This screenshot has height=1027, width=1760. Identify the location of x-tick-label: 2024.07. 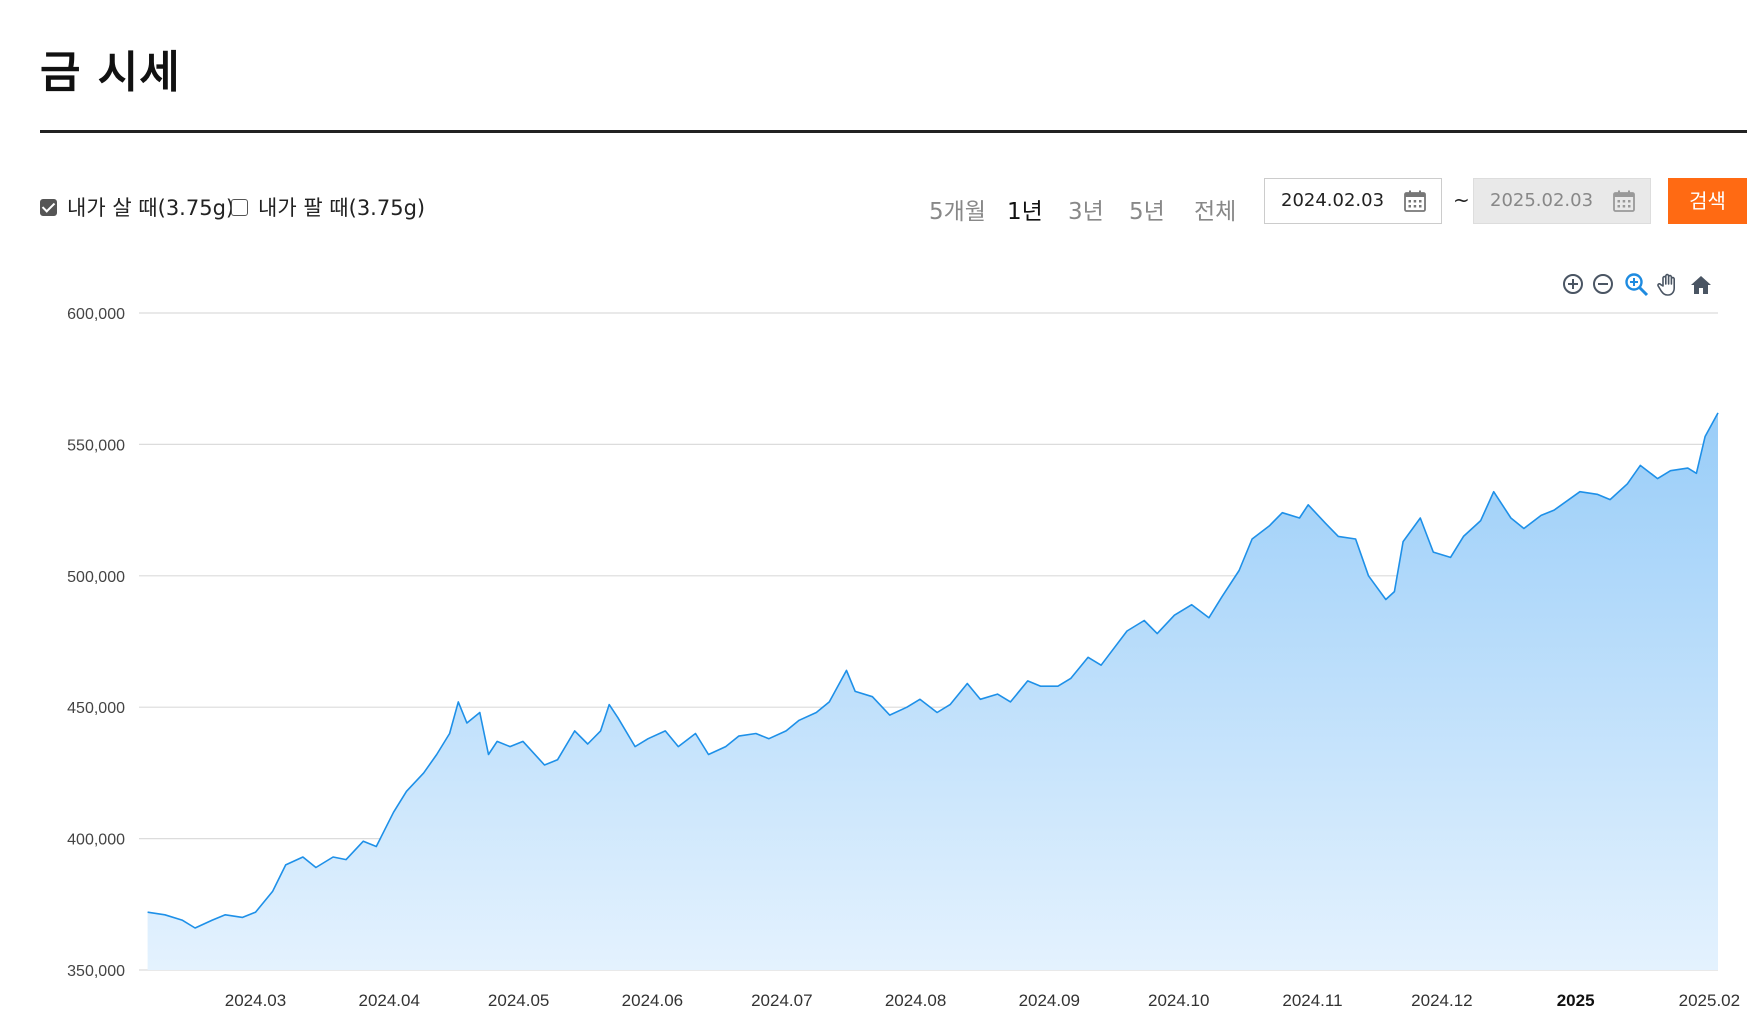
(781, 1000).